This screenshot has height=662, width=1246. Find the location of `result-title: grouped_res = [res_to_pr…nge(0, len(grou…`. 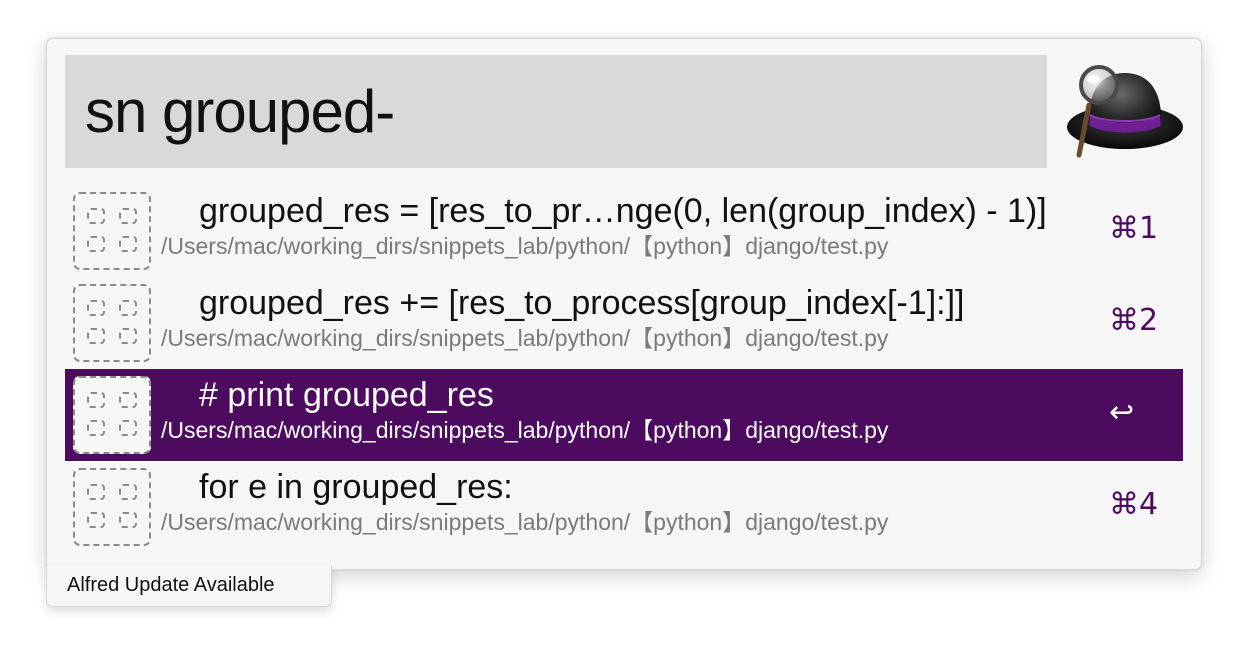

result-title: grouped_res = [res_to_pr…nge(0, len(grou… is located at coordinates (623, 211).